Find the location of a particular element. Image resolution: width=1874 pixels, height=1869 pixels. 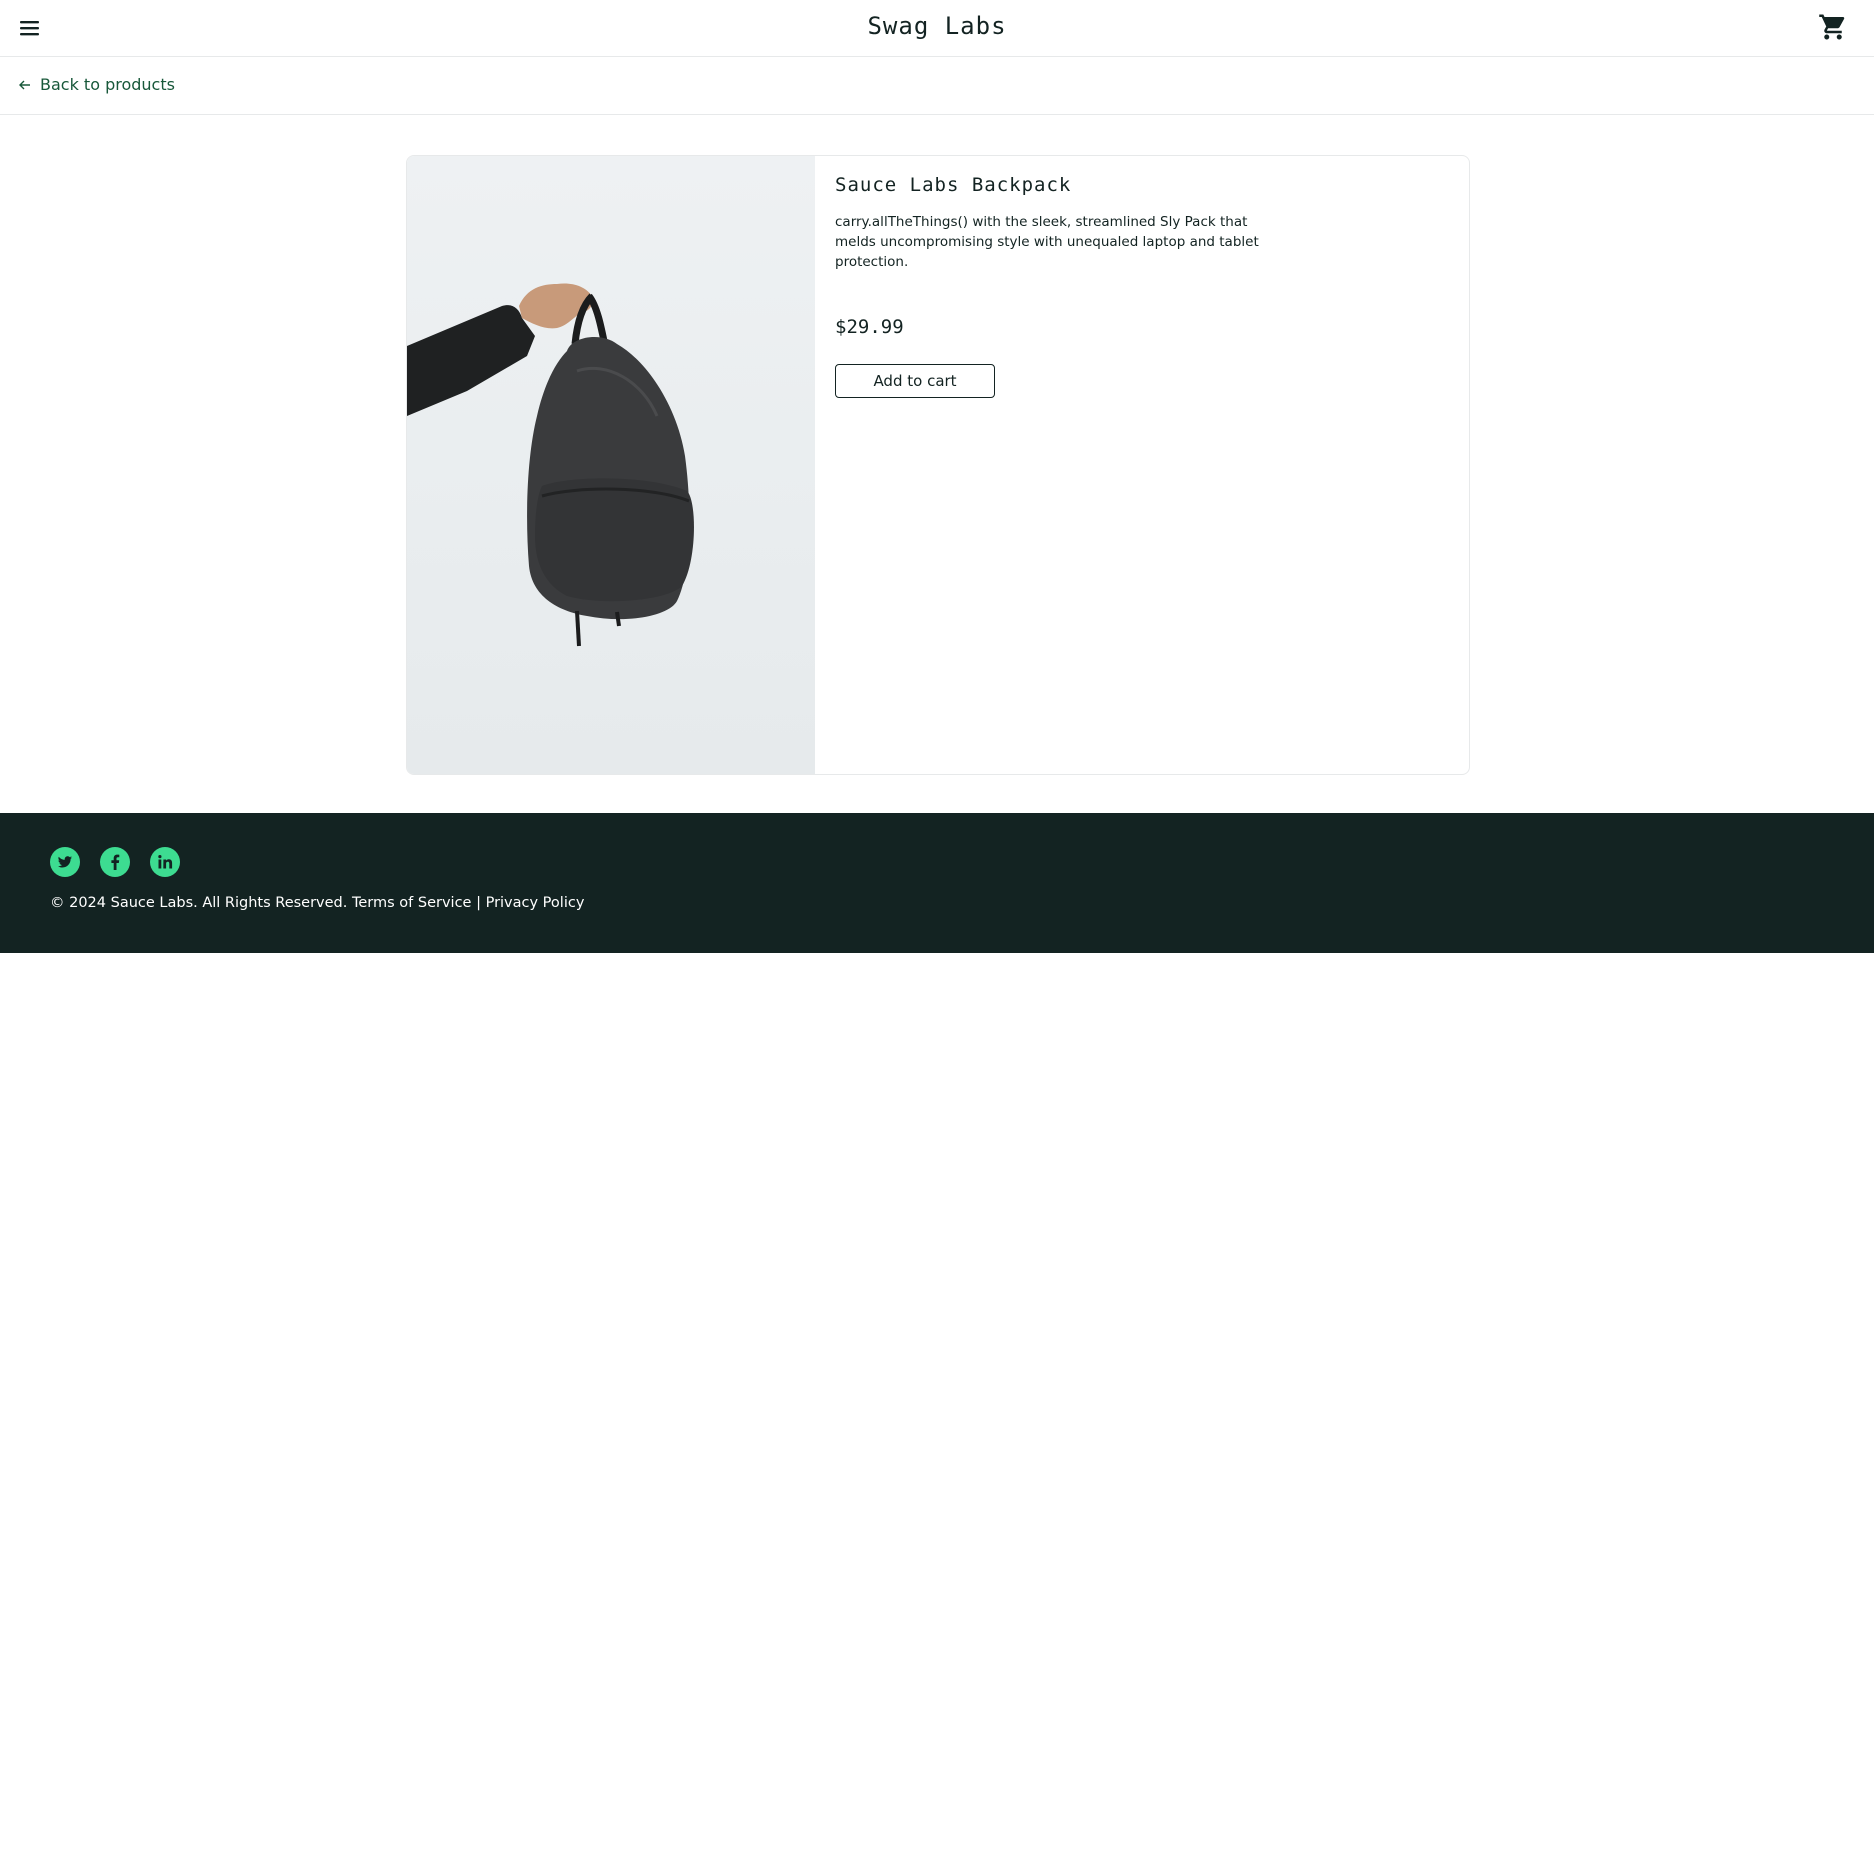

twitter-icon is located at coordinates (65, 862).